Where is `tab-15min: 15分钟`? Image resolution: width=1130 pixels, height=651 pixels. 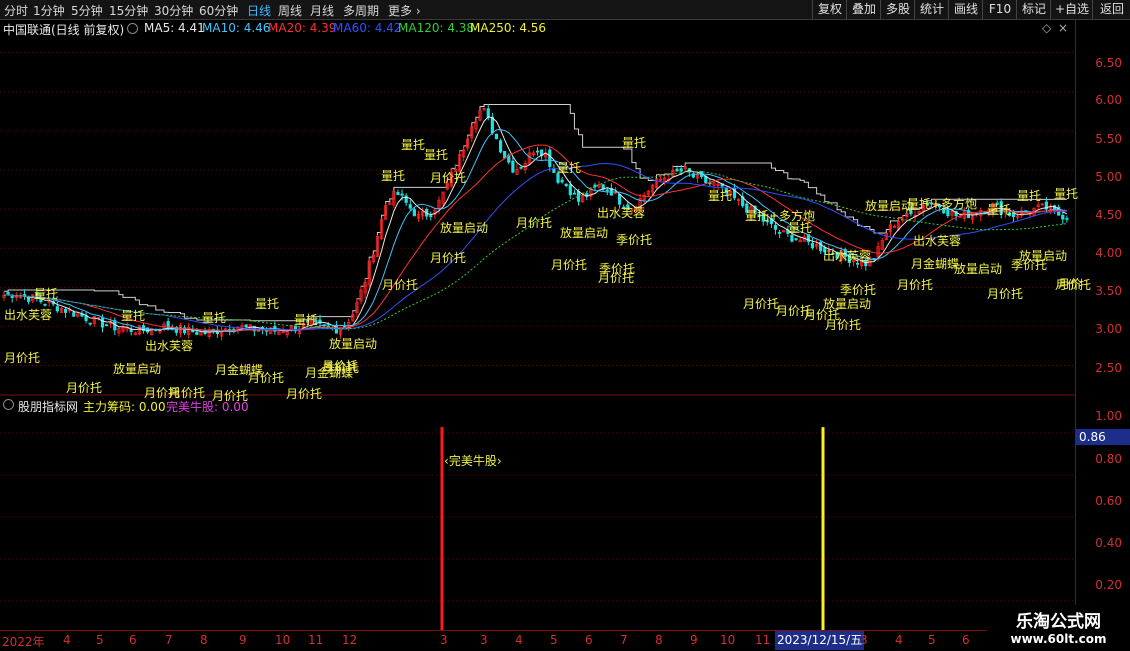
tab-15min: 15分钟 is located at coordinates (128, 10).